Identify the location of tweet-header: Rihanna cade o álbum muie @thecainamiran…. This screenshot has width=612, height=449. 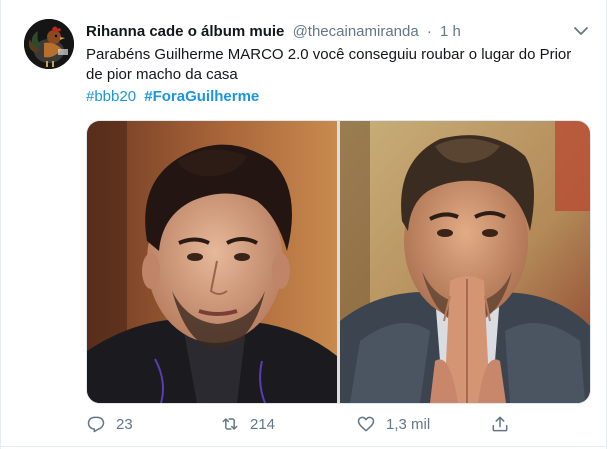
(273, 32).